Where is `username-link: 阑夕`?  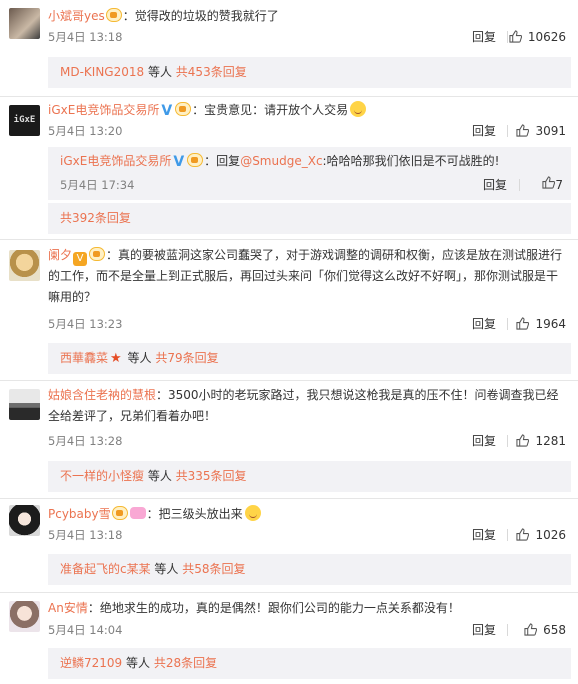
username-link: 阑夕 is located at coordinates (60, 255).